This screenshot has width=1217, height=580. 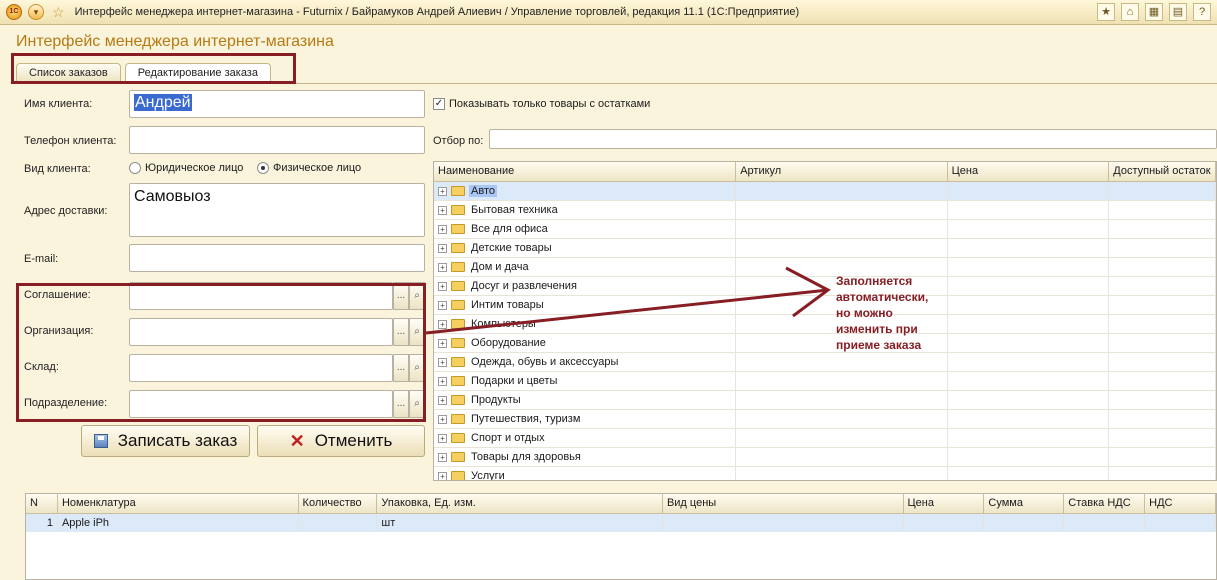 What do you see at coordinates (825, 343) in the screenshot?
I see `table-row: + Оборудование` at bounding box center [825, 343].